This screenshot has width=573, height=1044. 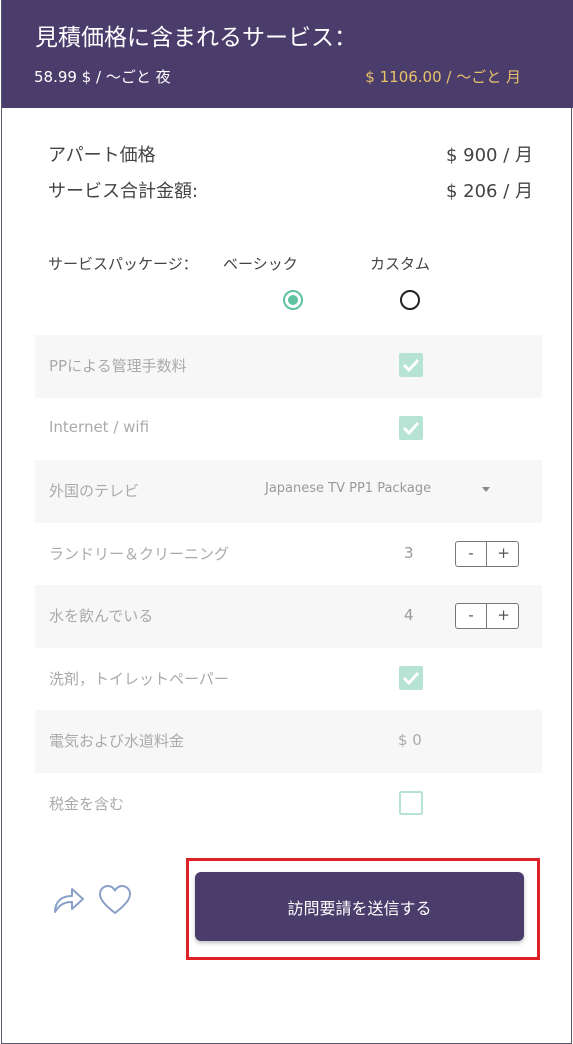 What do you see at coordinates (69, 900) in the screenshot?
I see `share-icon` at bounding box center [69, 900].